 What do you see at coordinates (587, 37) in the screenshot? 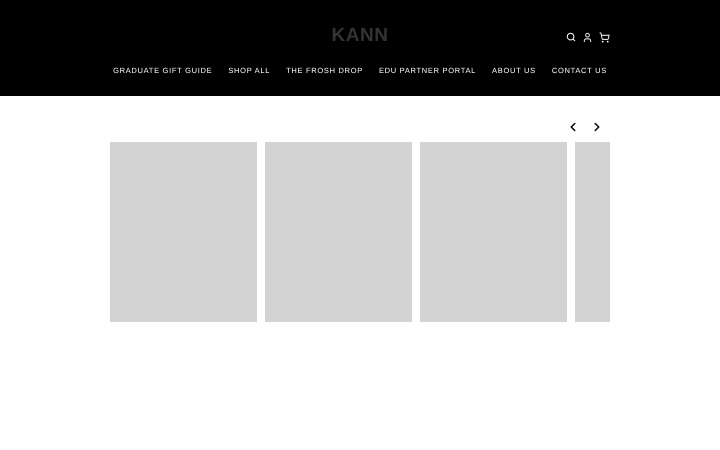
I see `user-icon` at bounding box center [587, 37].